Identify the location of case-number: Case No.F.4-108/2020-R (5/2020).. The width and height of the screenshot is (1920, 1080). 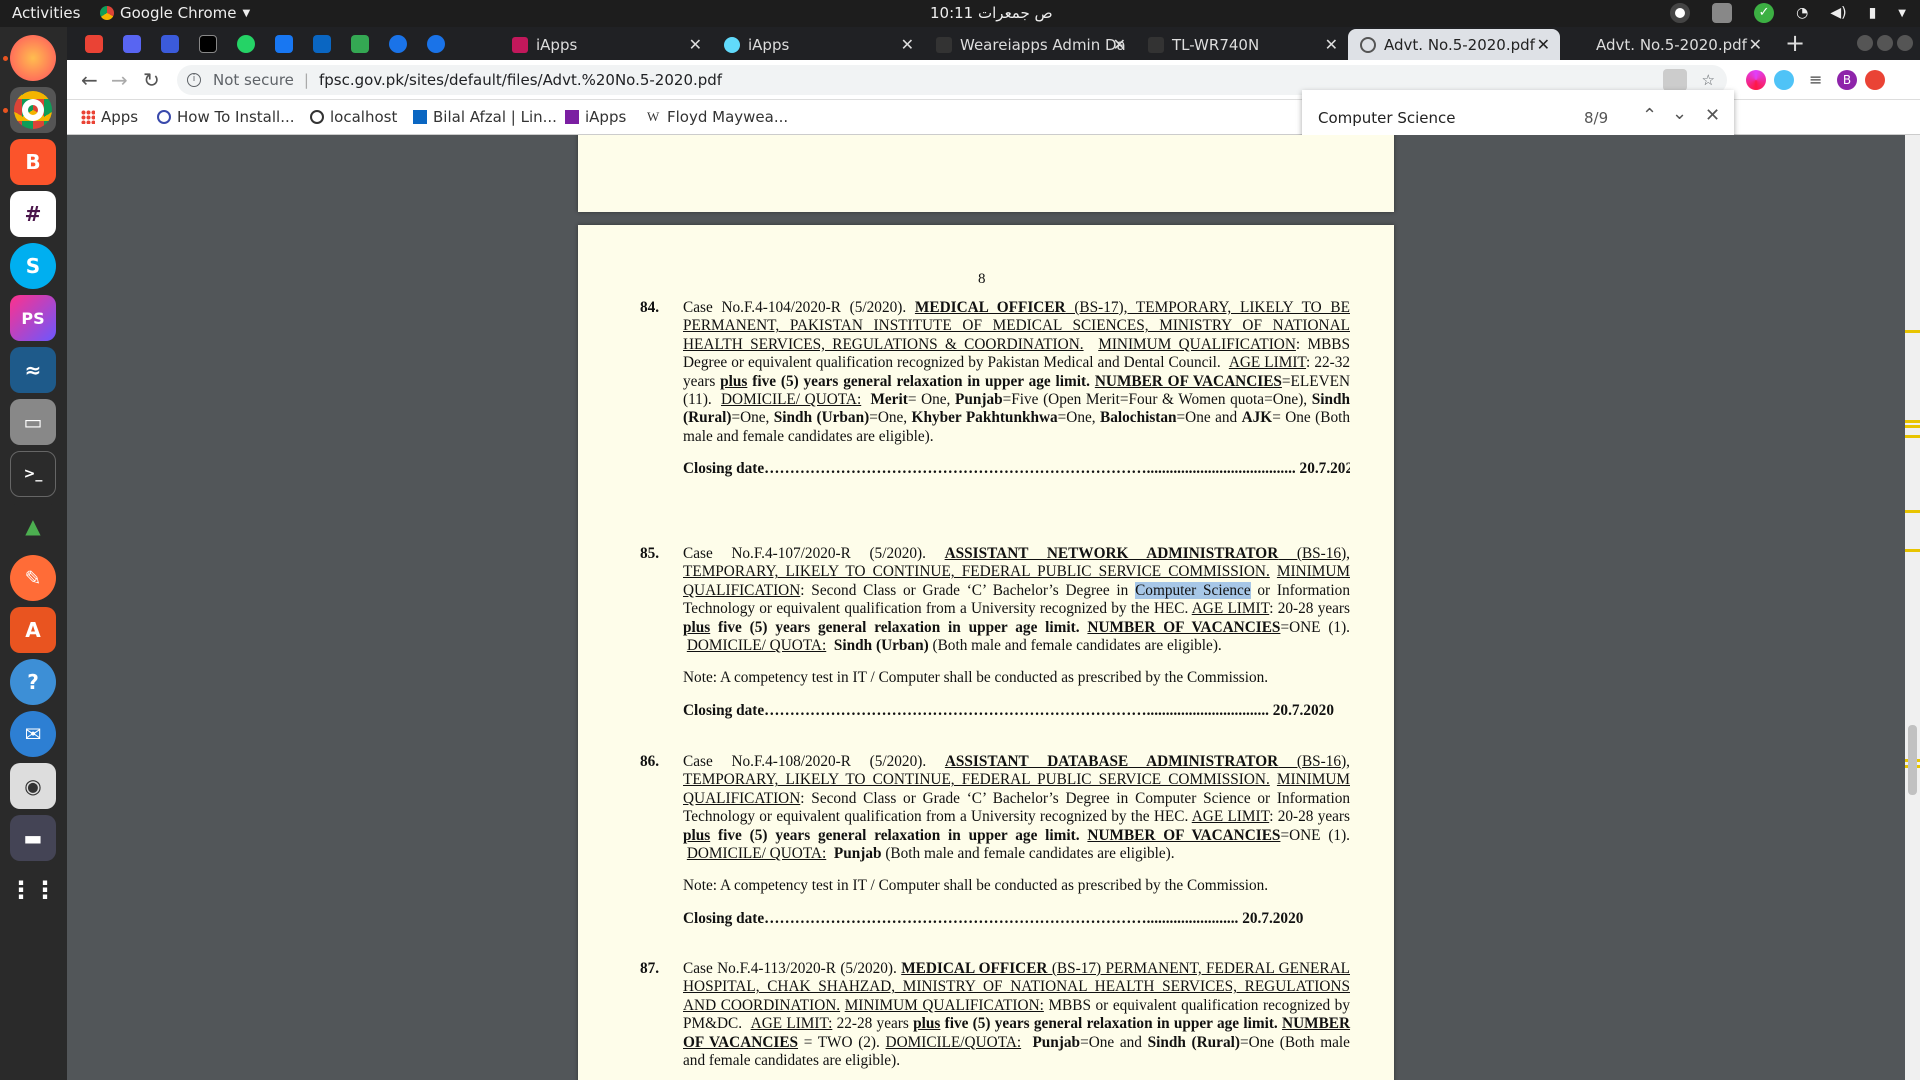
(805, 761).